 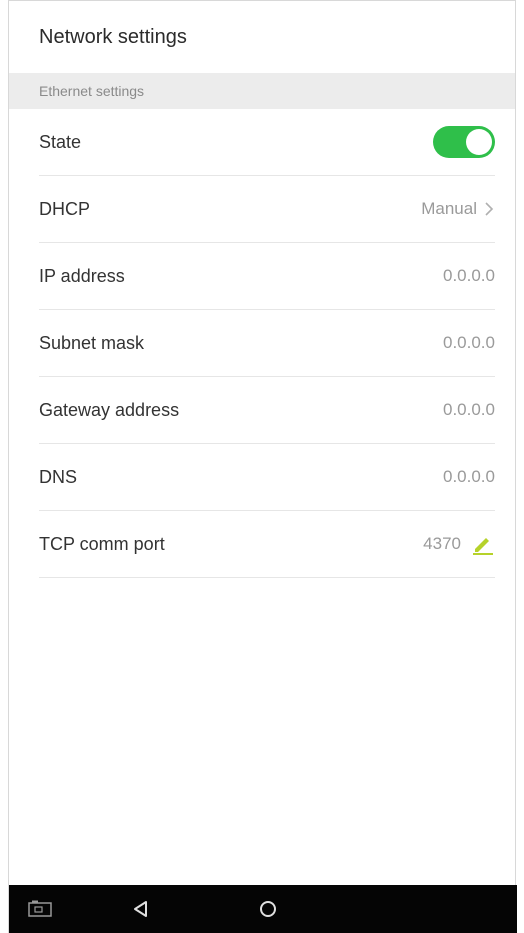 What do you see at coordinates (469, 476) in the screenshot?
I see `dns-value: 0.0.0.0` at bounding box center [469, 476].